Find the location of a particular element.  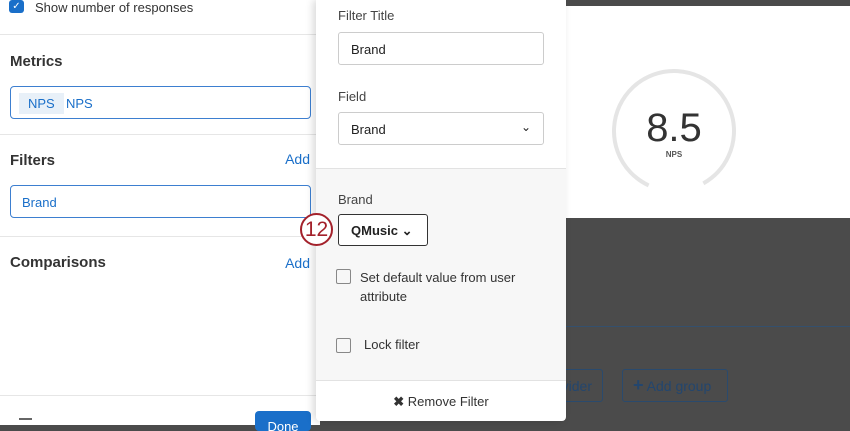

remove-filter-label: Remove Filter is located at coordinates (448, 401).